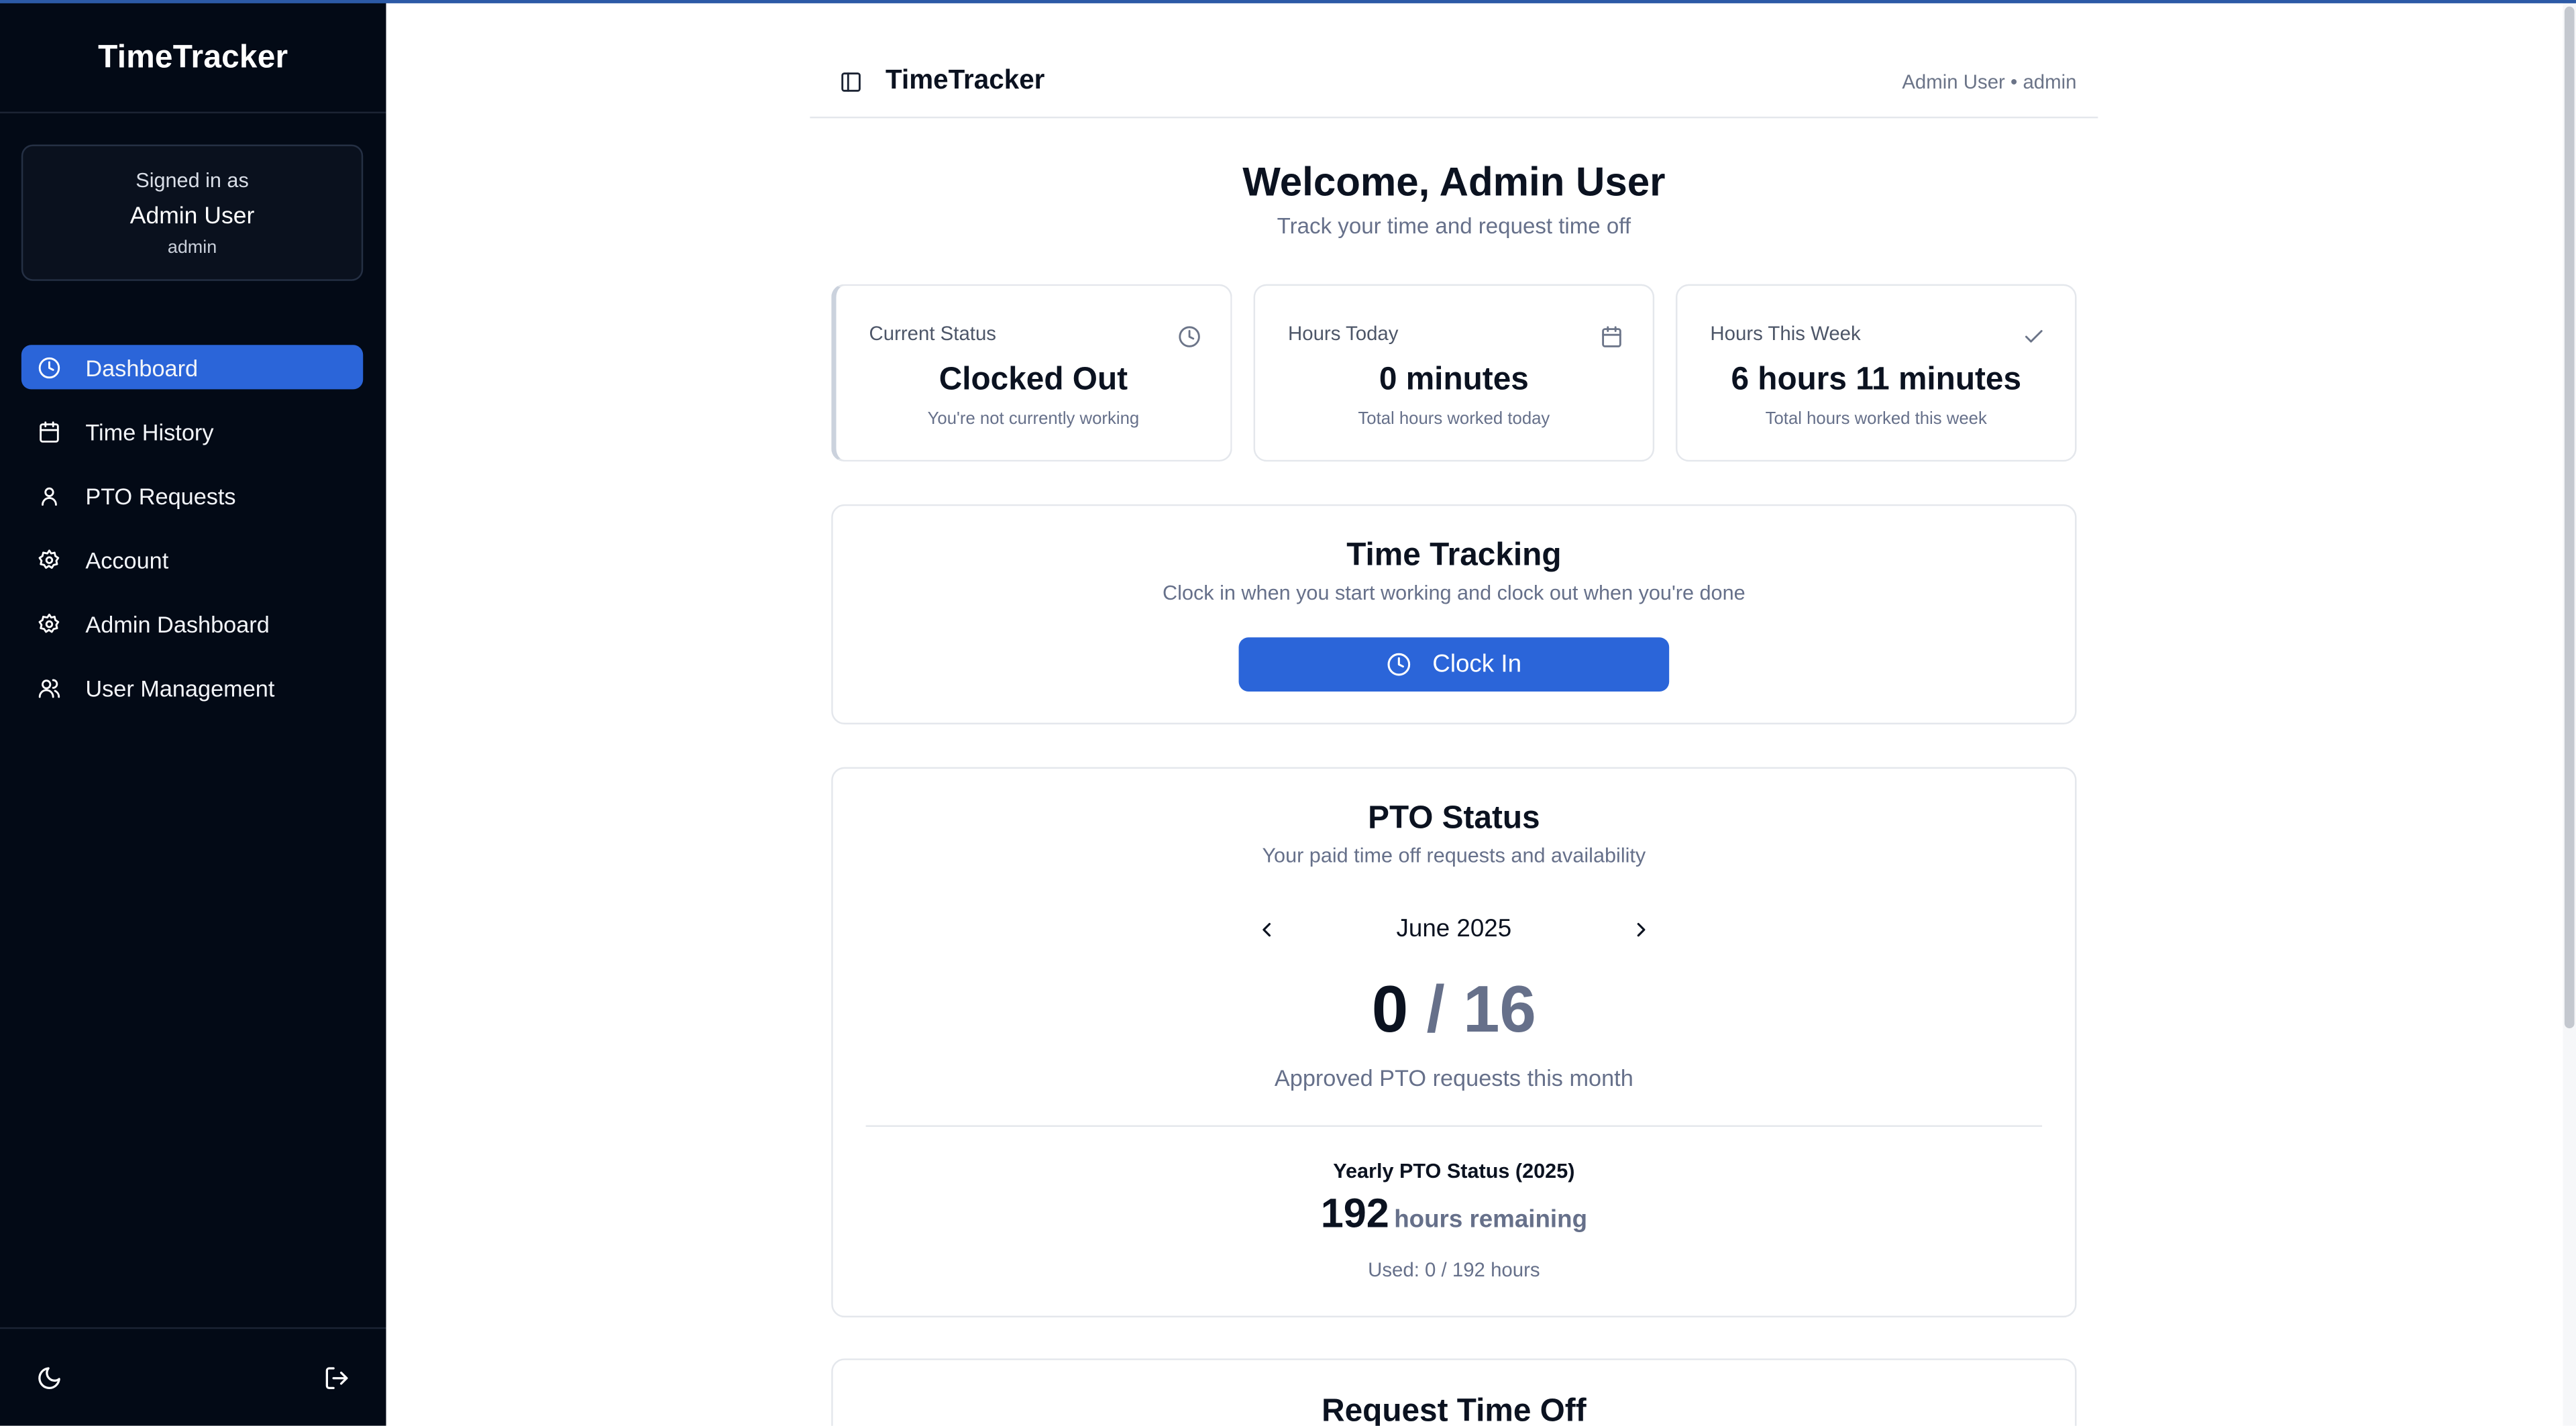  I want to click on request-time-off-card: Request Time Off, so click(1454, 1392).